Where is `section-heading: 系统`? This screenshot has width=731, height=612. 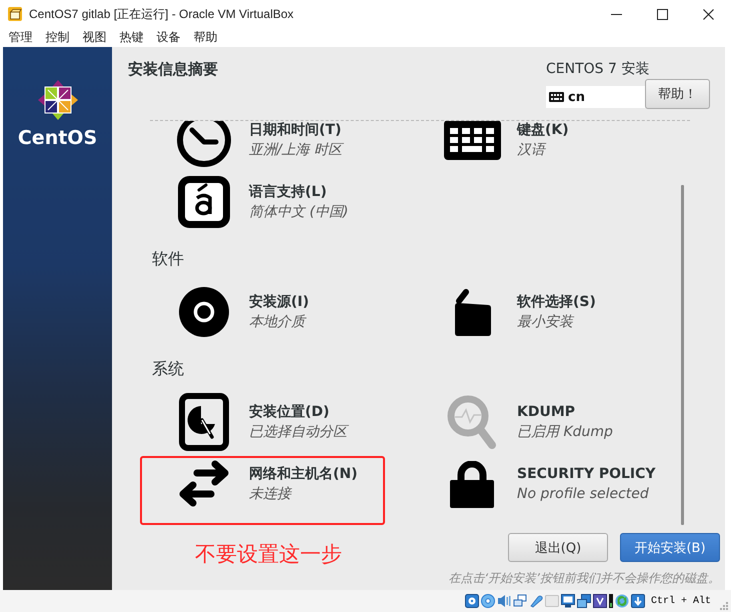
section-heading: 系统 is located at coordinates (168, 368).